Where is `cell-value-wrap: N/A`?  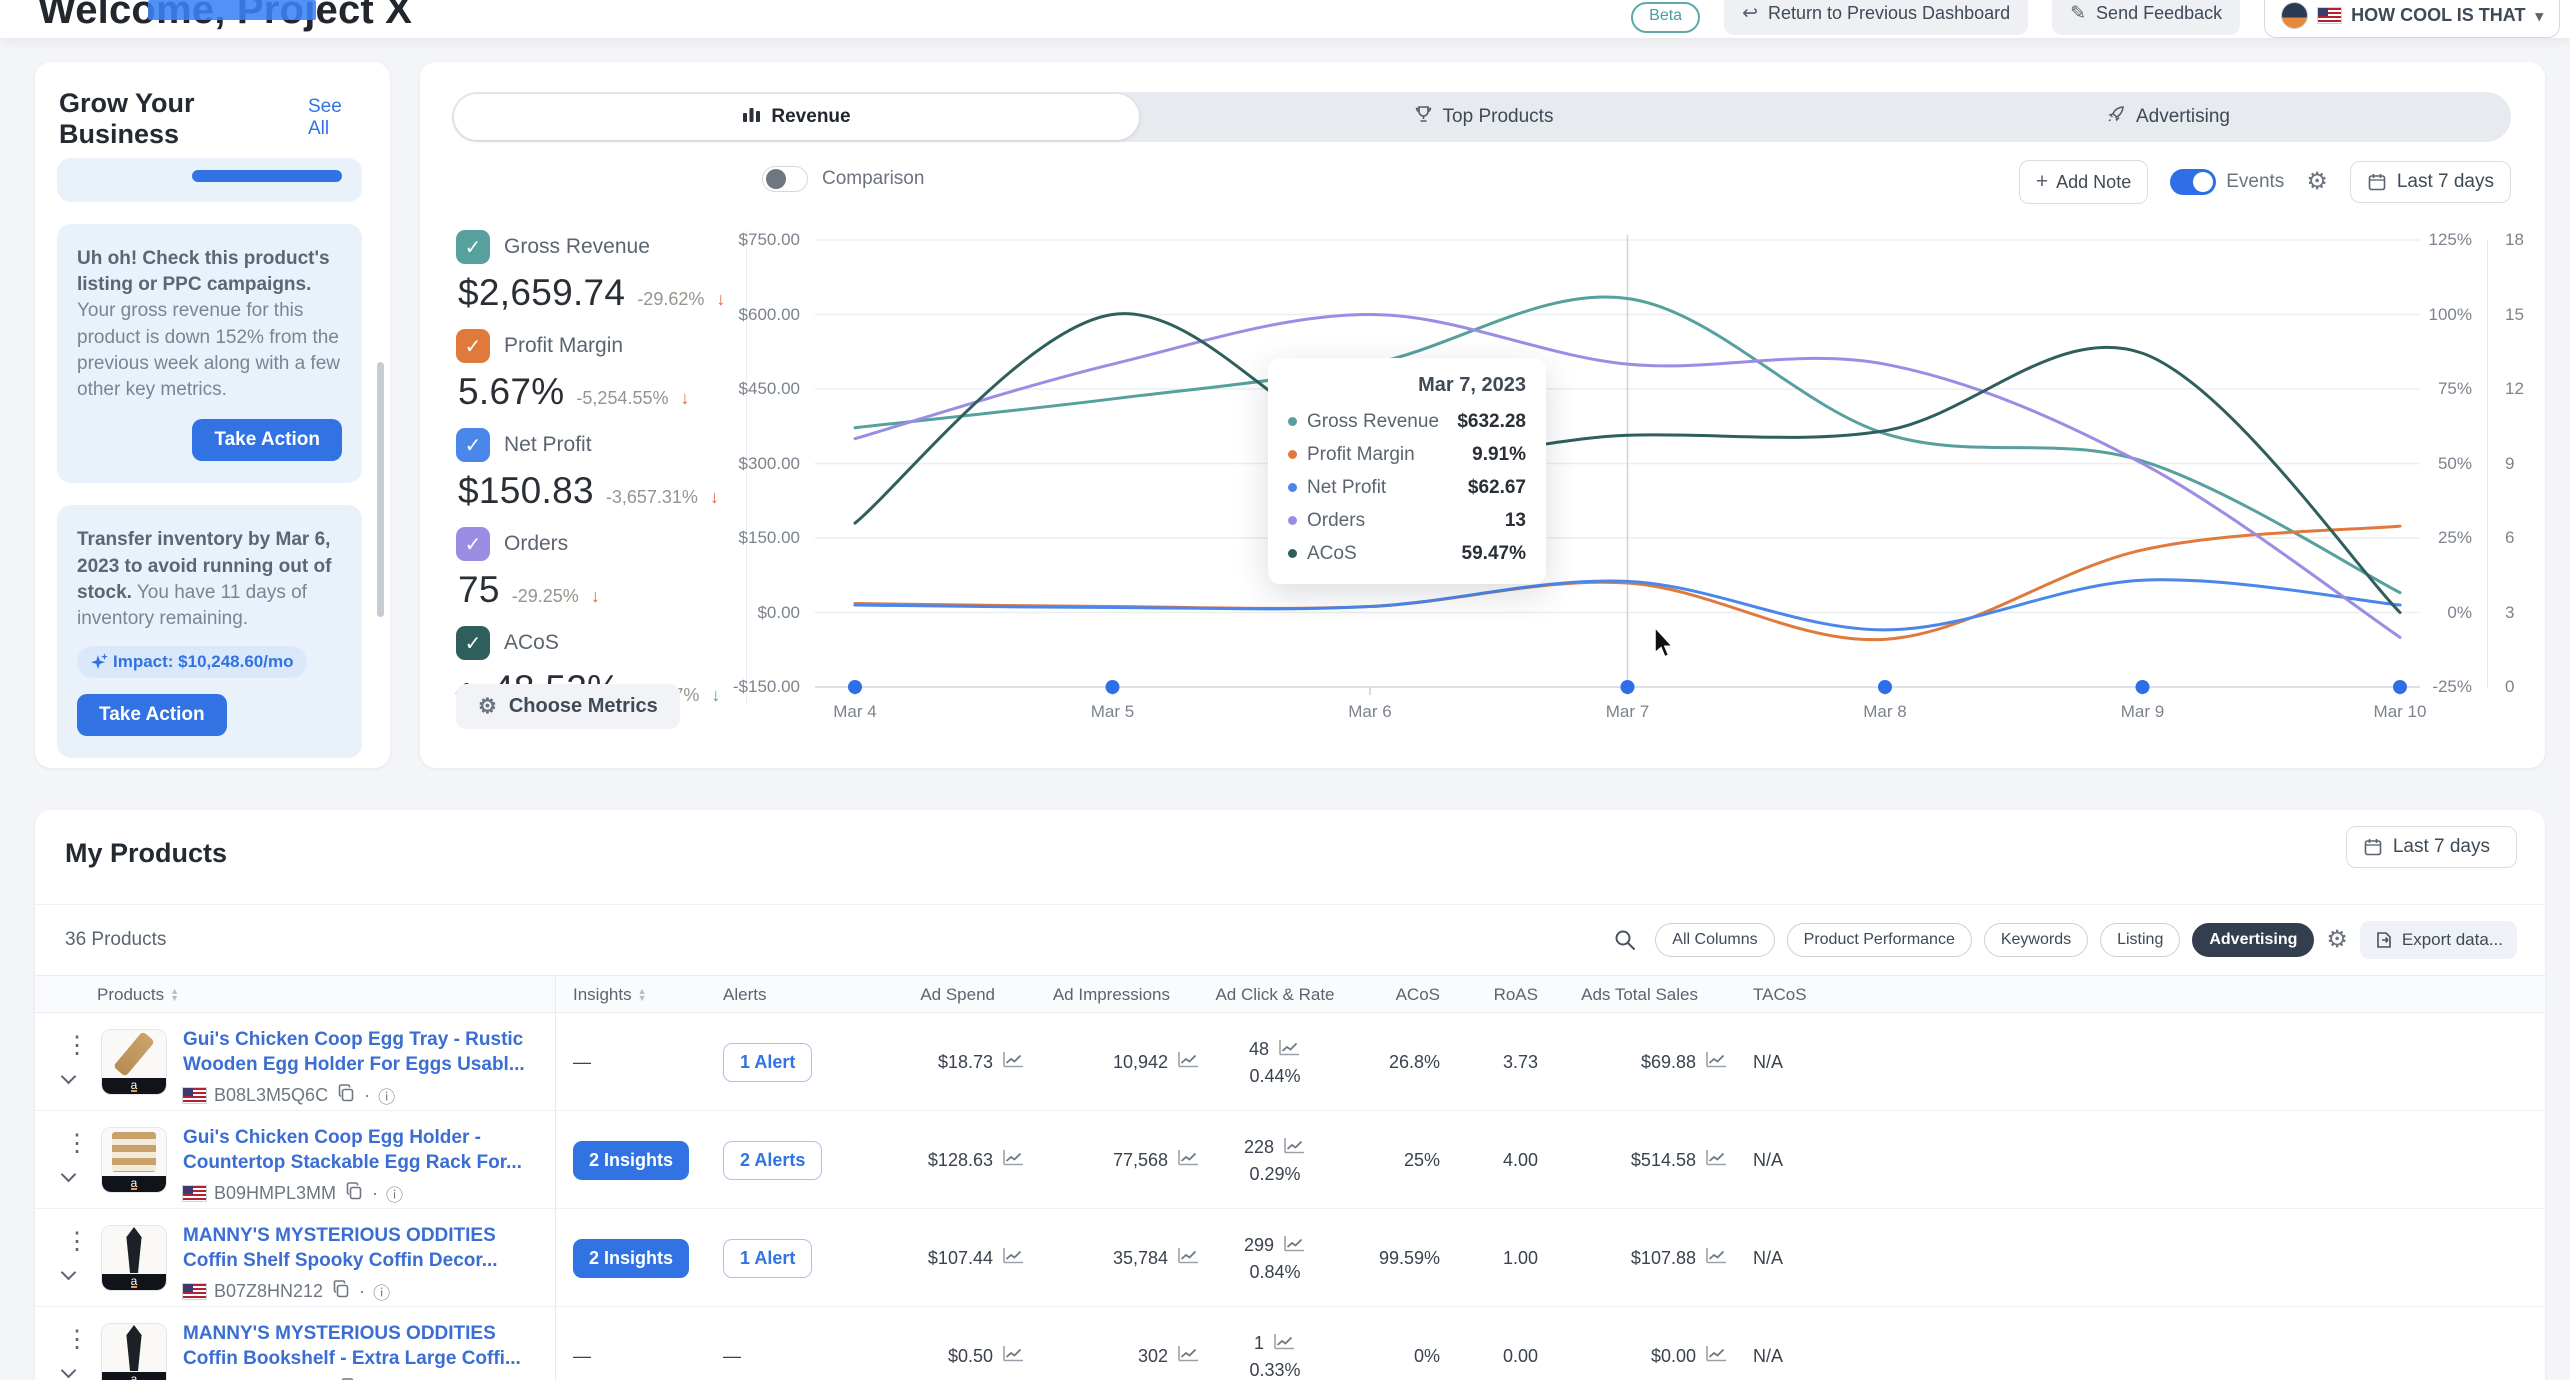 cell-value-wrap: N/A is located at coordinates (1768, 1356).